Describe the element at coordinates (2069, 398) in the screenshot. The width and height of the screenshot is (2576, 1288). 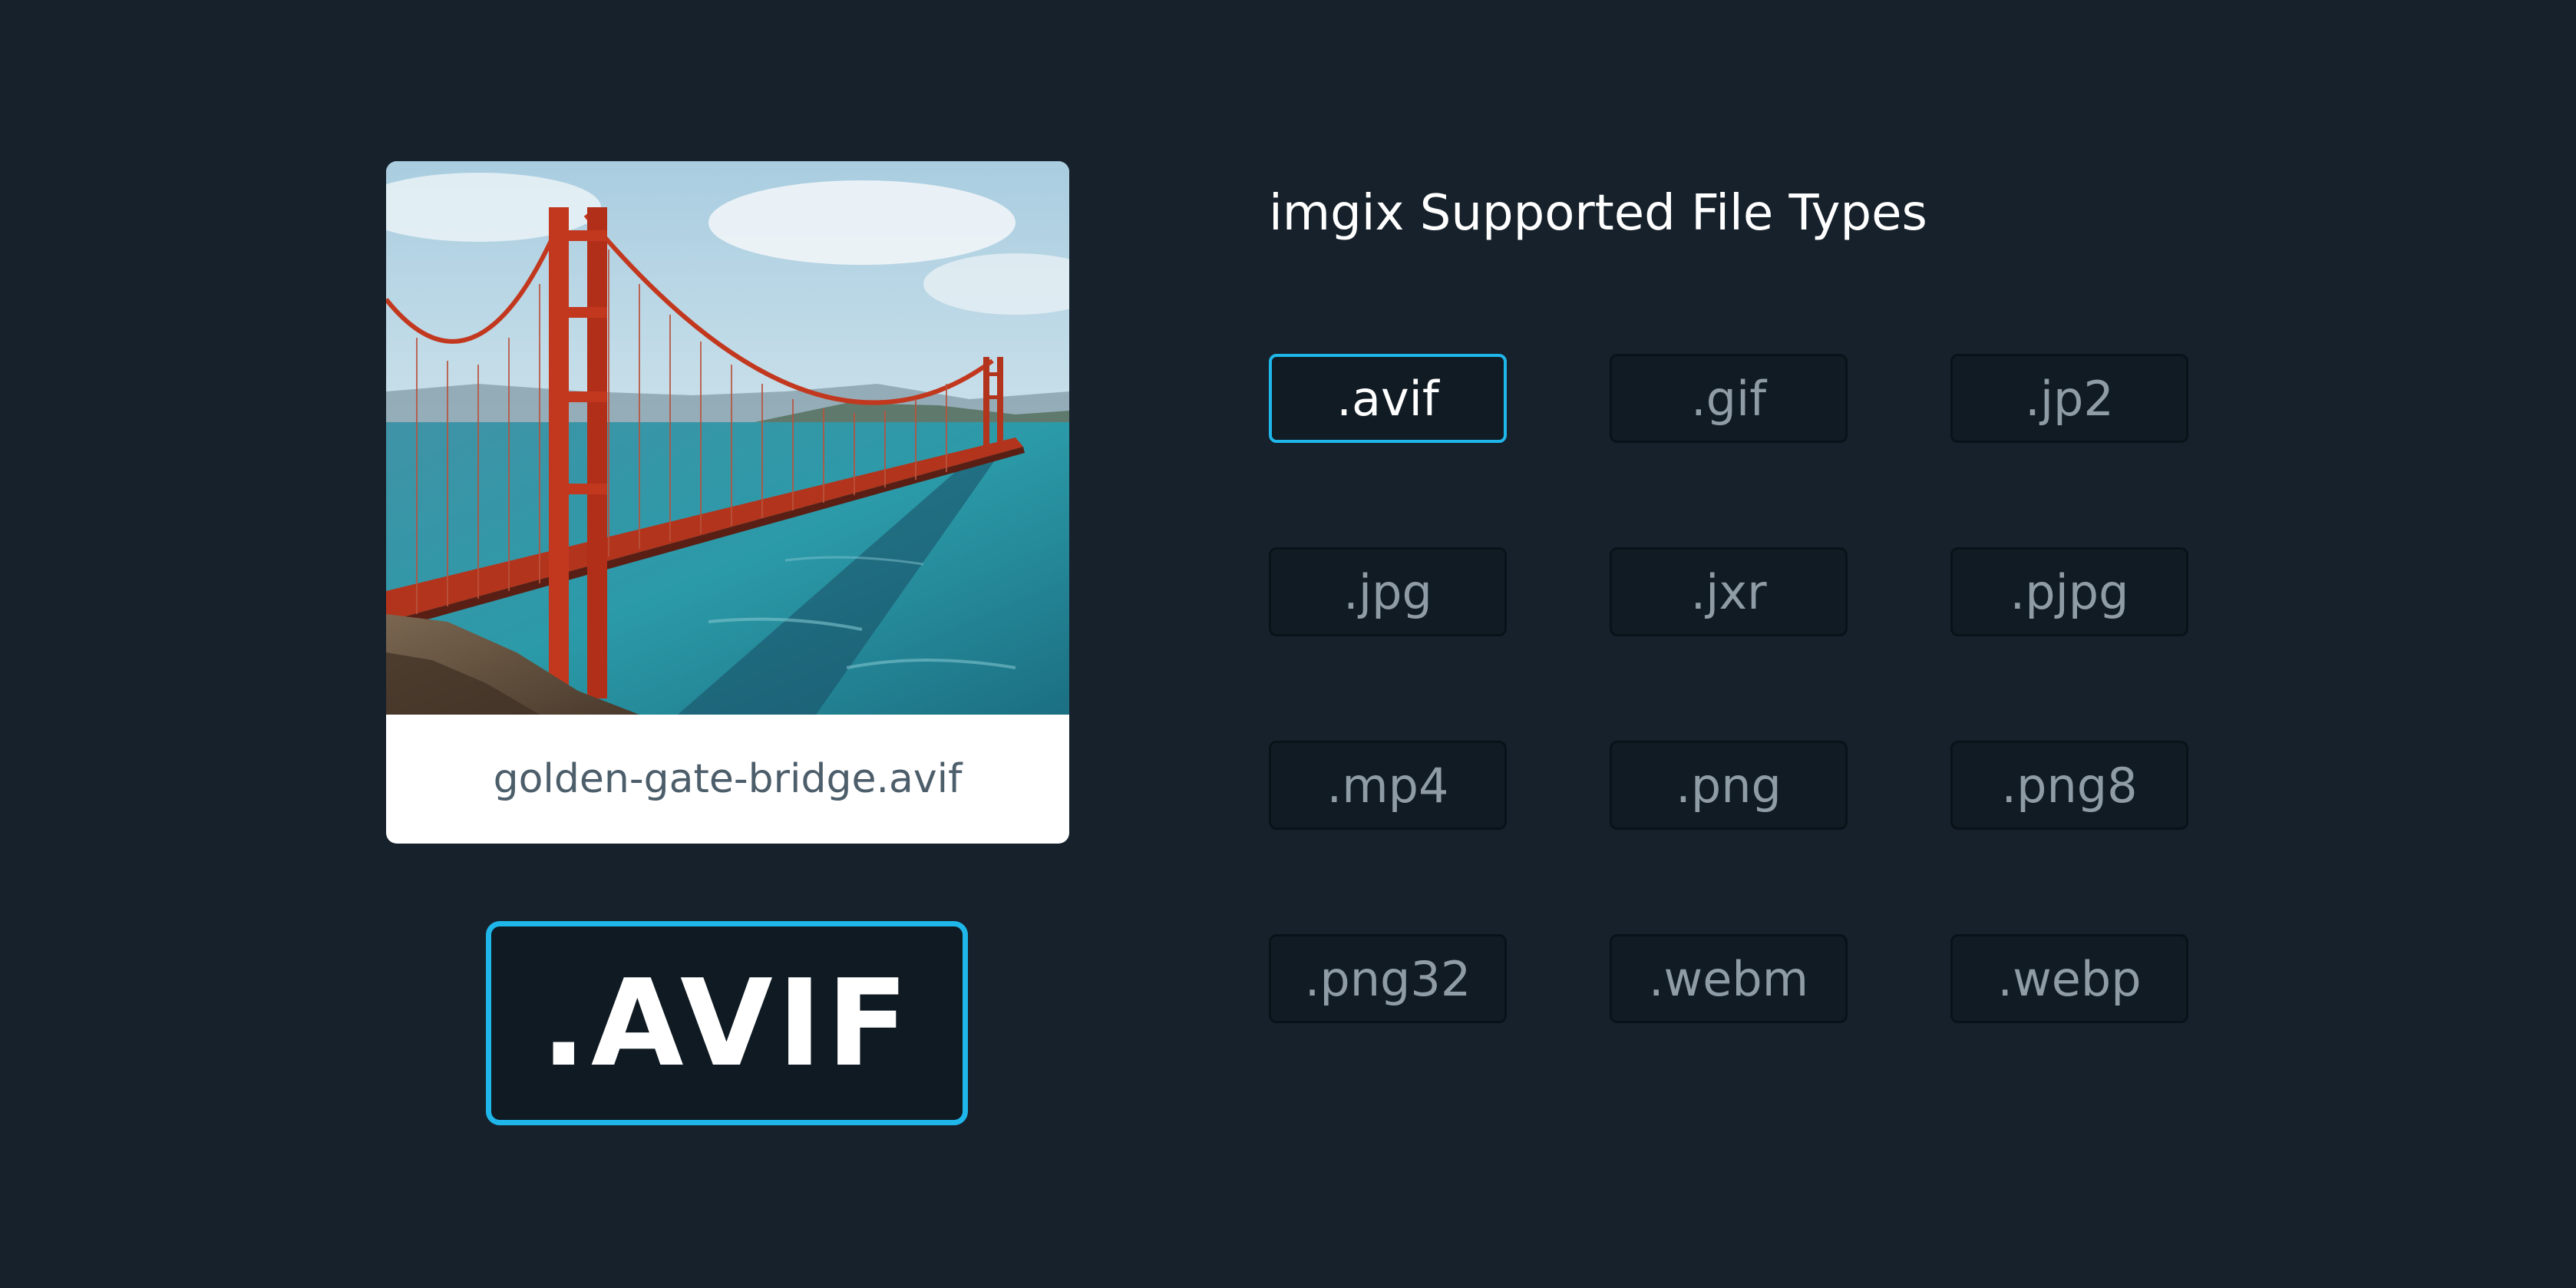
I see `file-type-option-jp2: .jp2` at that location.